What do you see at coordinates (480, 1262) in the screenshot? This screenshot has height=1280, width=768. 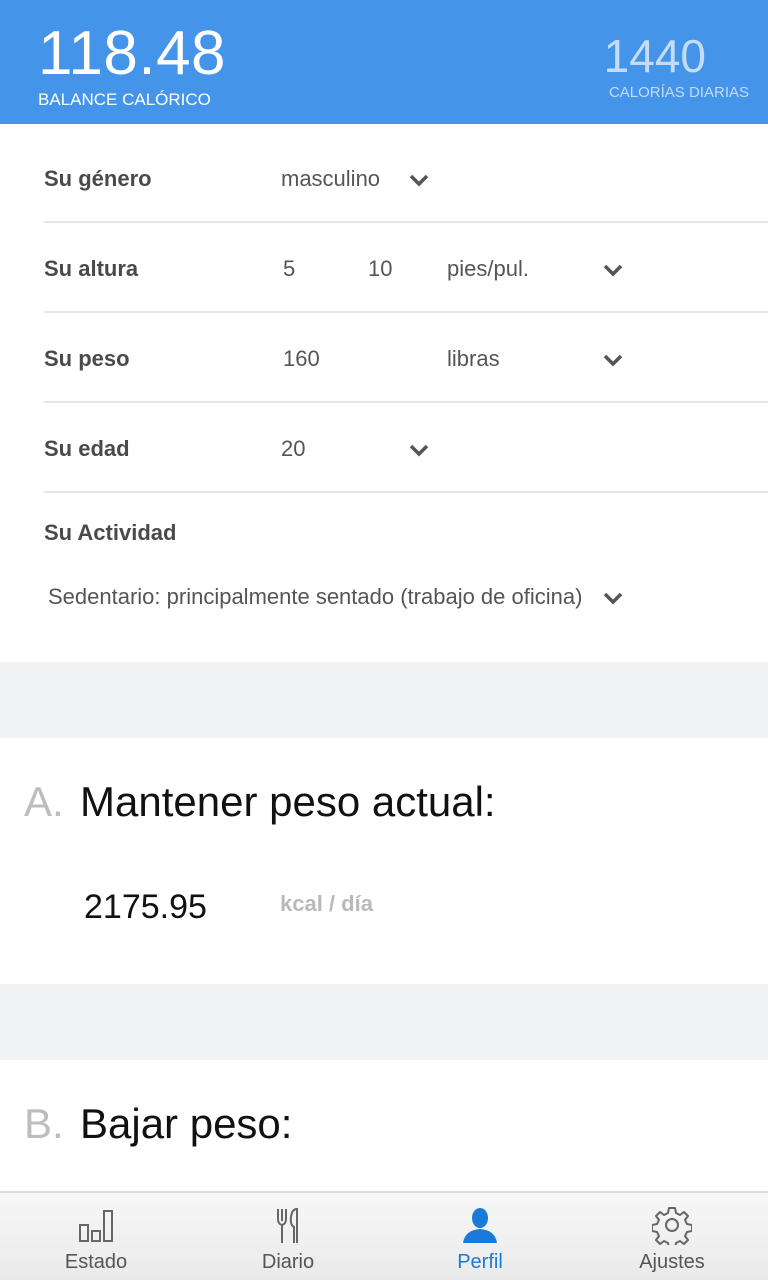 I see `tab-label: Perfil` at bounding box center [480, 1262].